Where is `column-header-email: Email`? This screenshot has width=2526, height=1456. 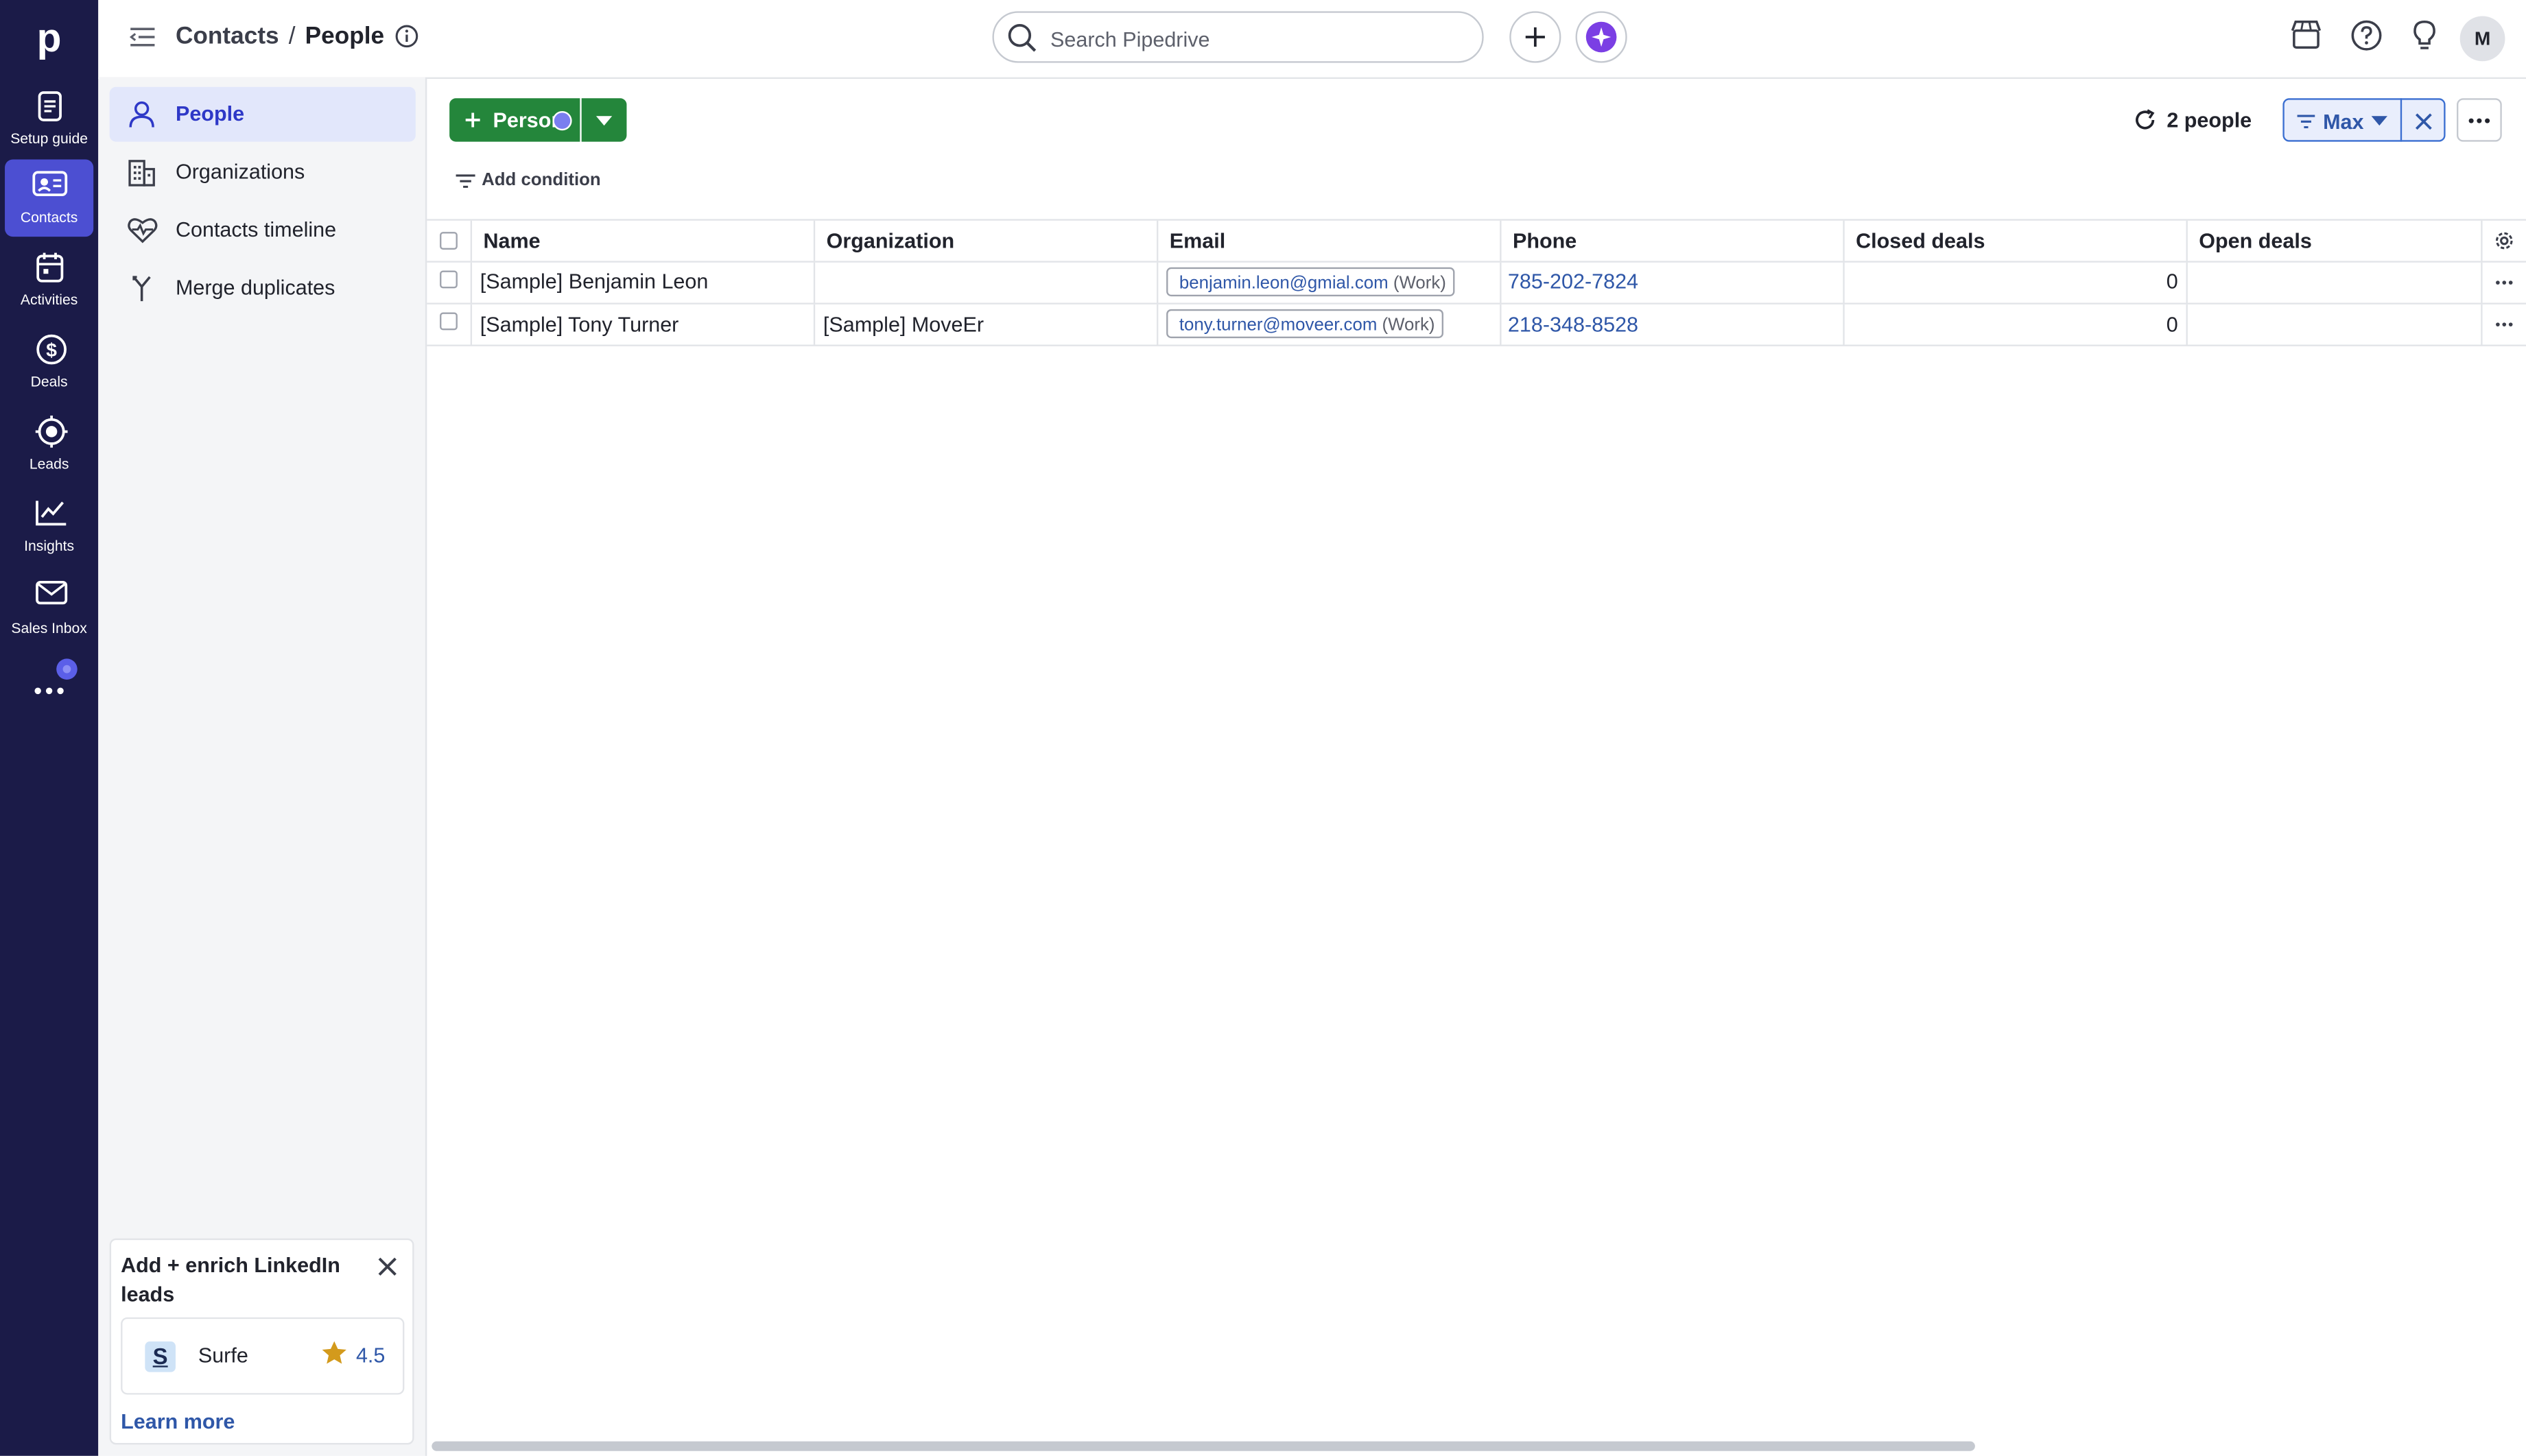
column-header-email: Email is located at coordinates (1330, 240).